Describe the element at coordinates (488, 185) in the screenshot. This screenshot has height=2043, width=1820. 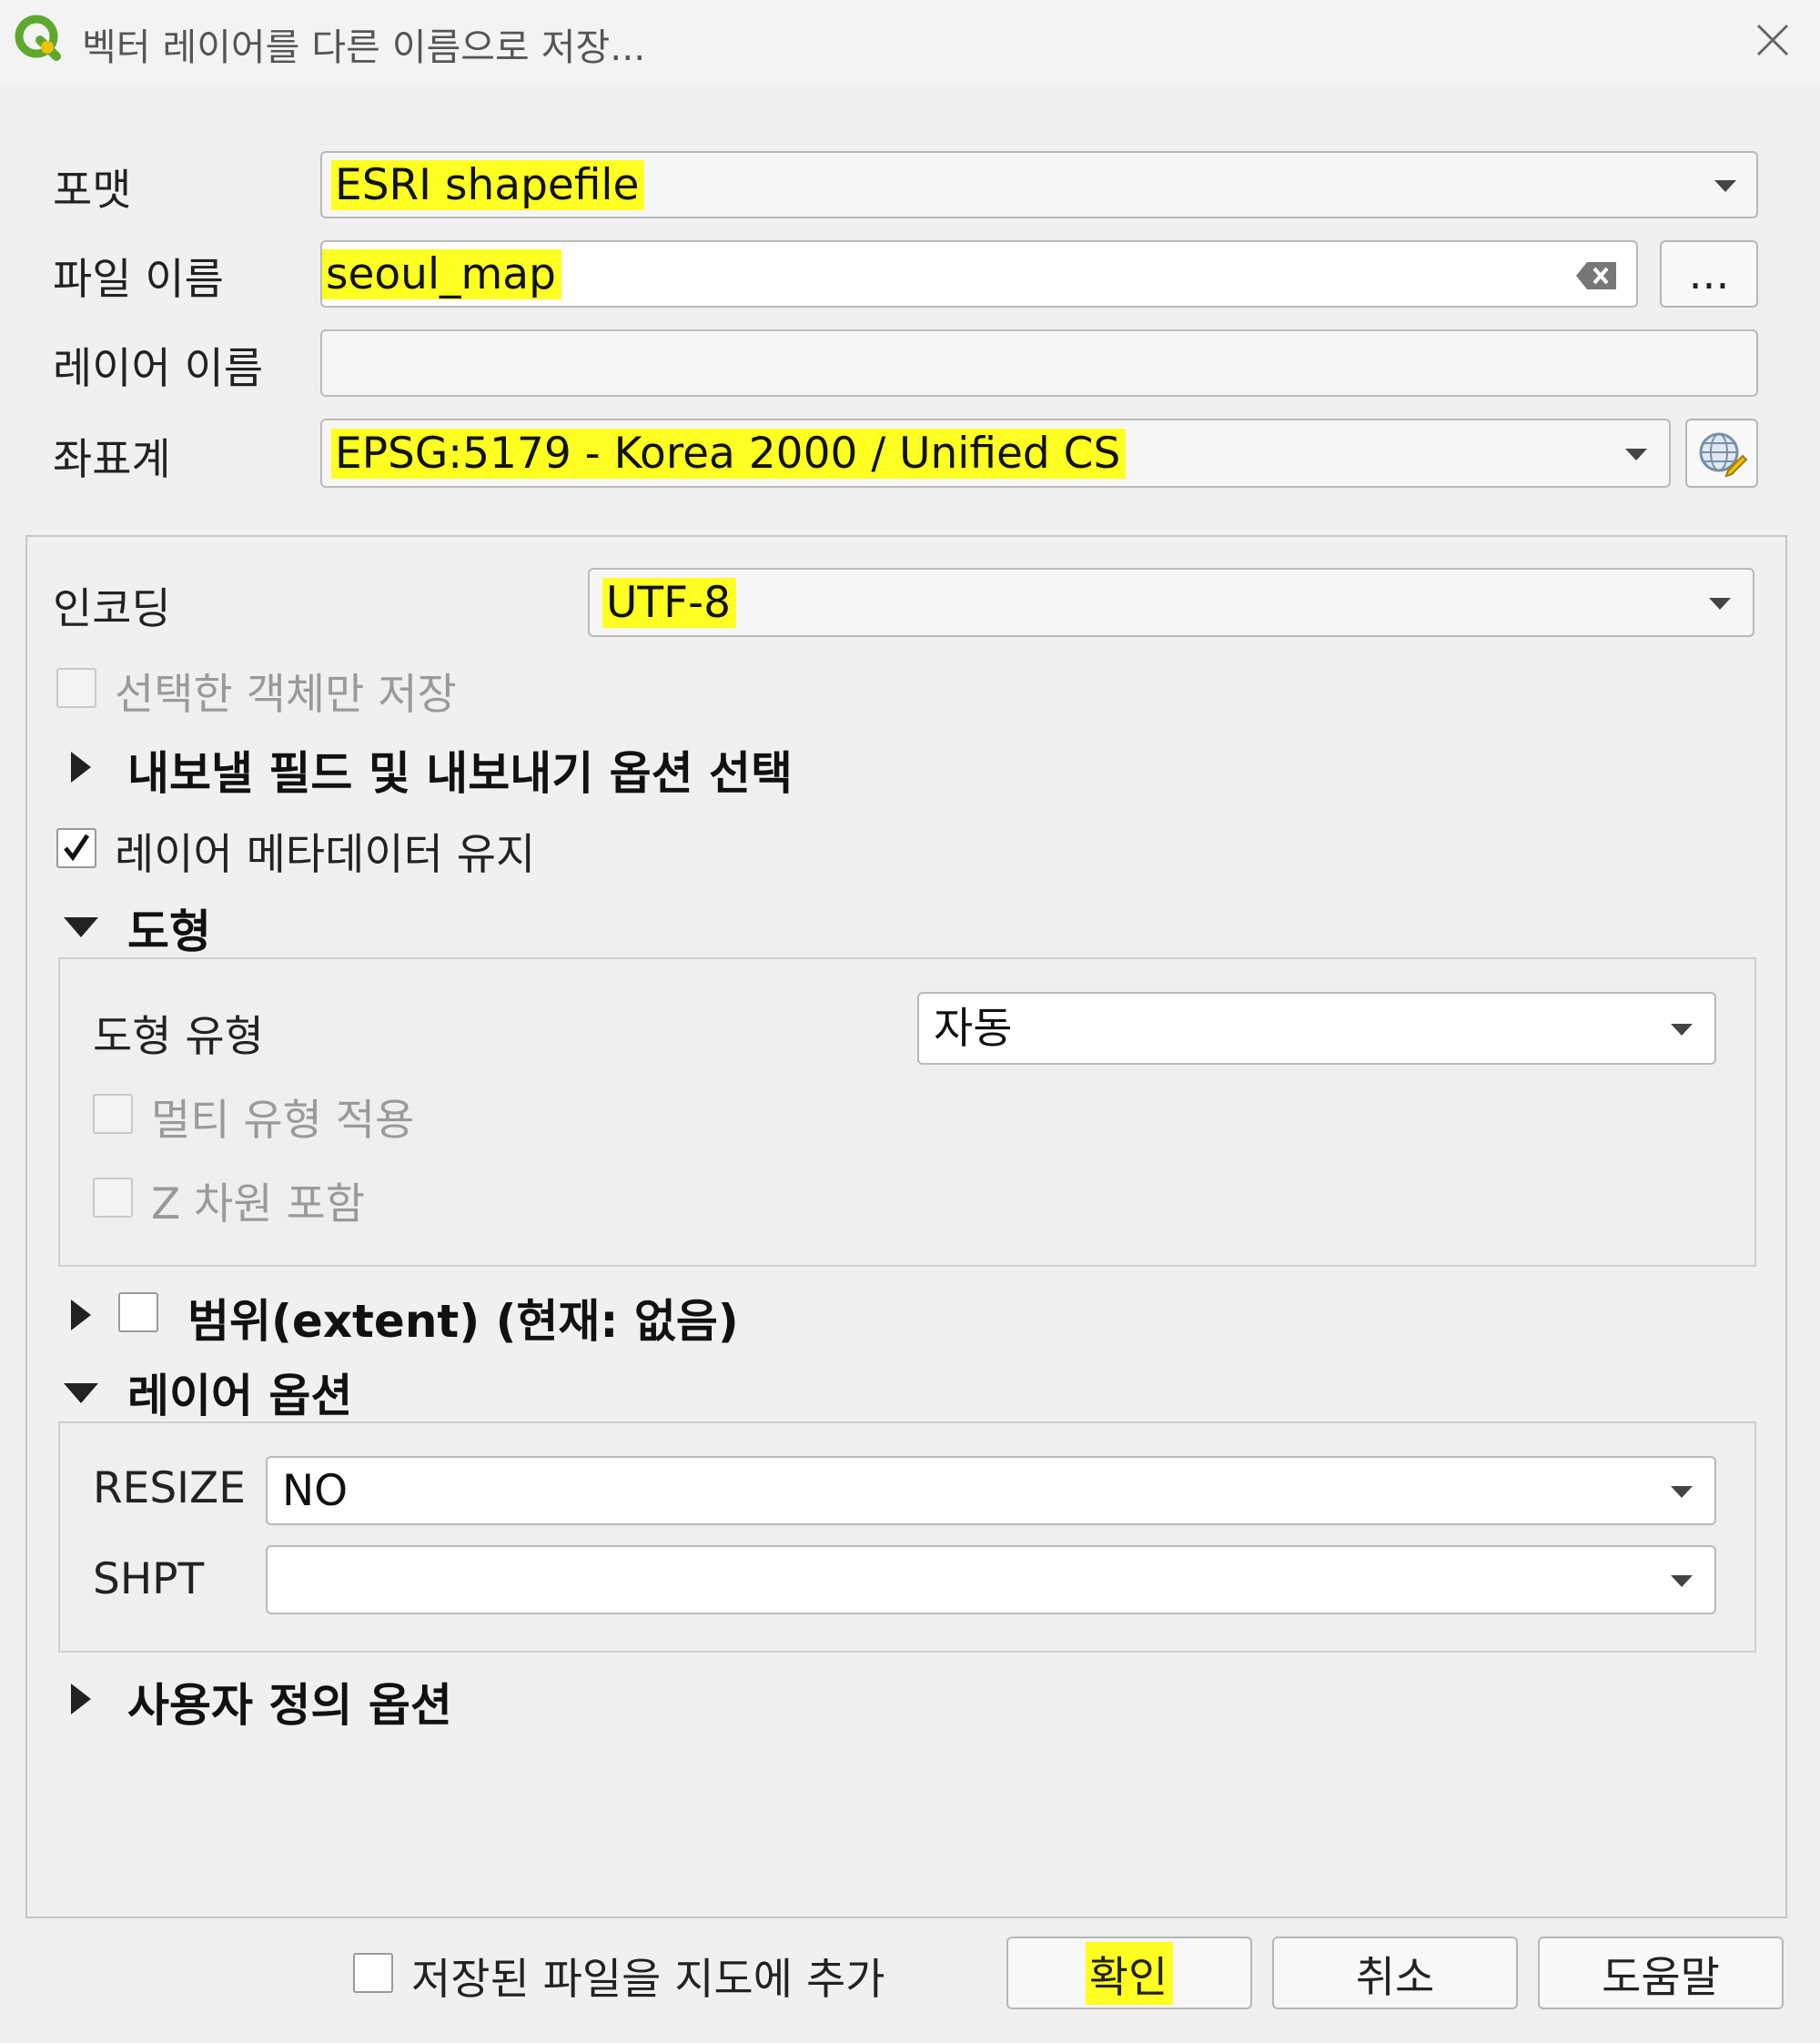
I see `format-value: ESRI shapefile` at that location.